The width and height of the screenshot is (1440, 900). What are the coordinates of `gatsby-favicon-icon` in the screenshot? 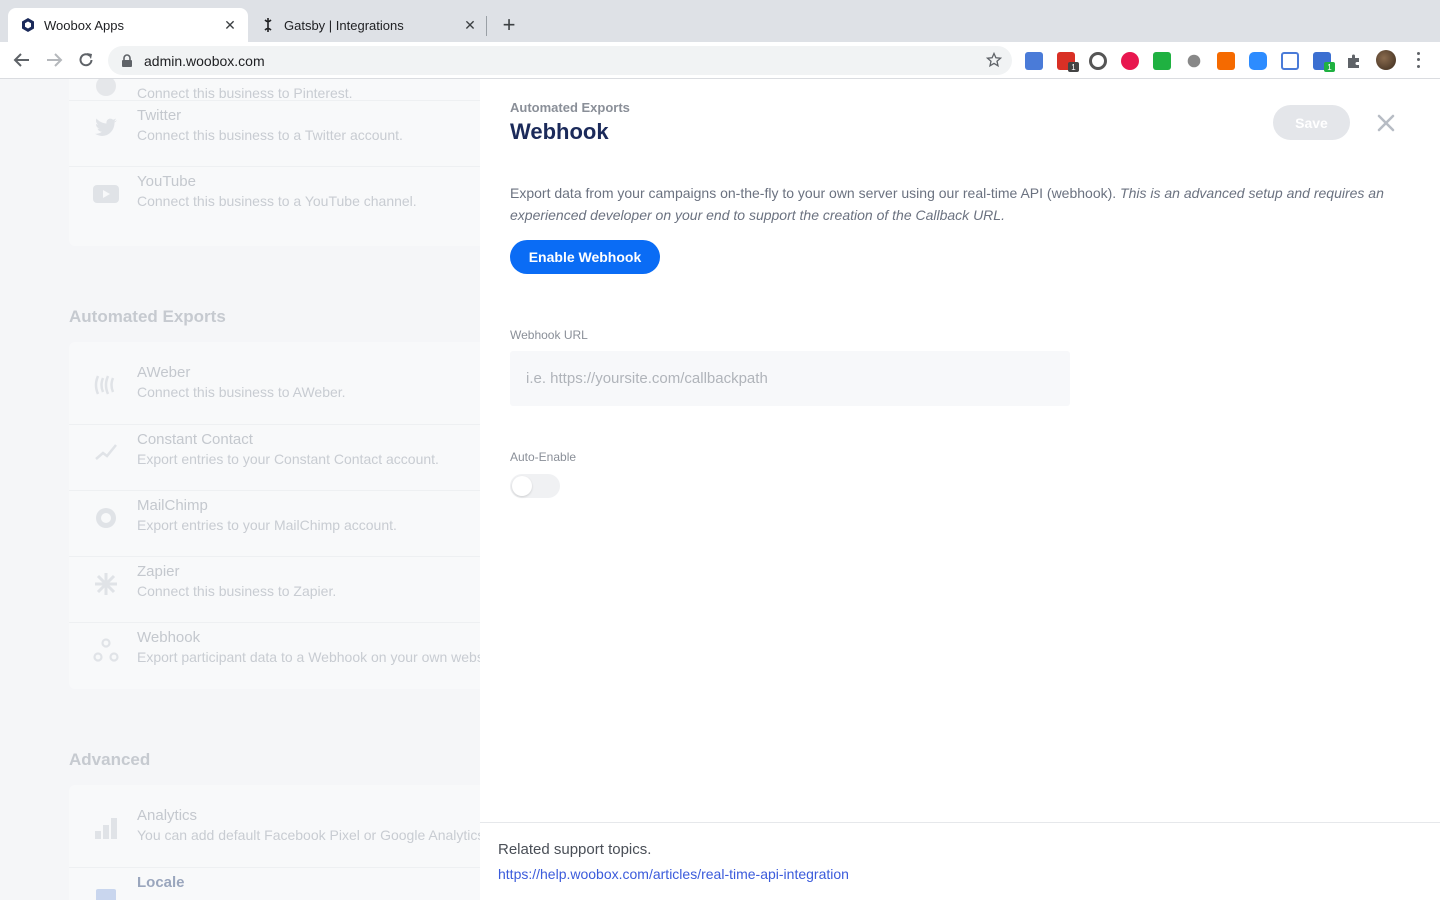 It's located at (268, 25).